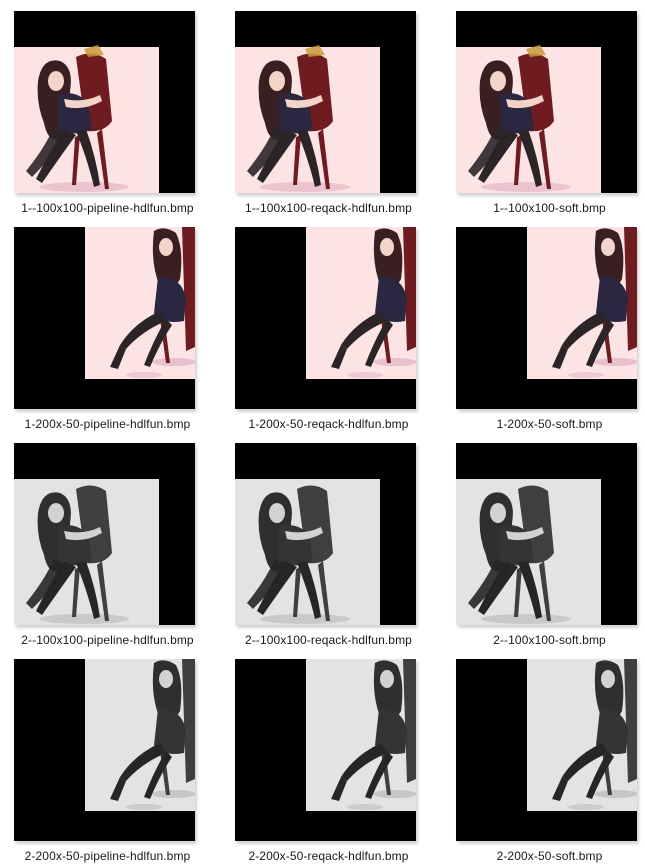 The width and height of the screenshot is (645, 867). Describe the element at coordinates (543, 208) in the screenshot. I see `file-name-label: 1--100x100-soft.bmp` at that location.